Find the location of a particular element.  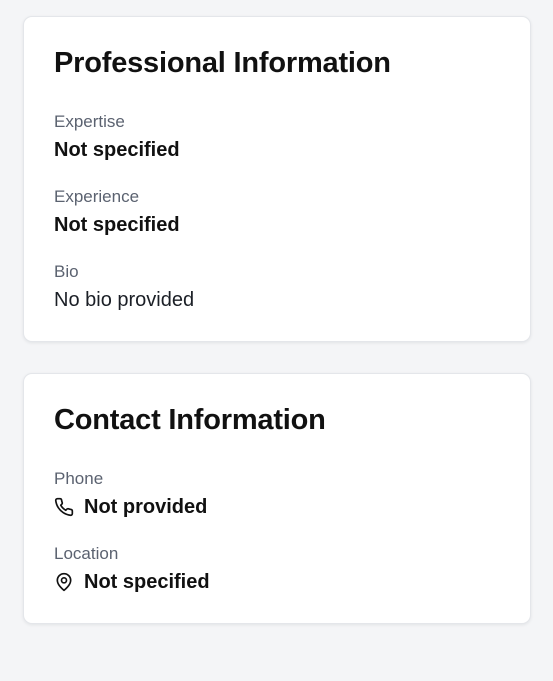

location-value: Not specified is located at coordinates (147, 582).